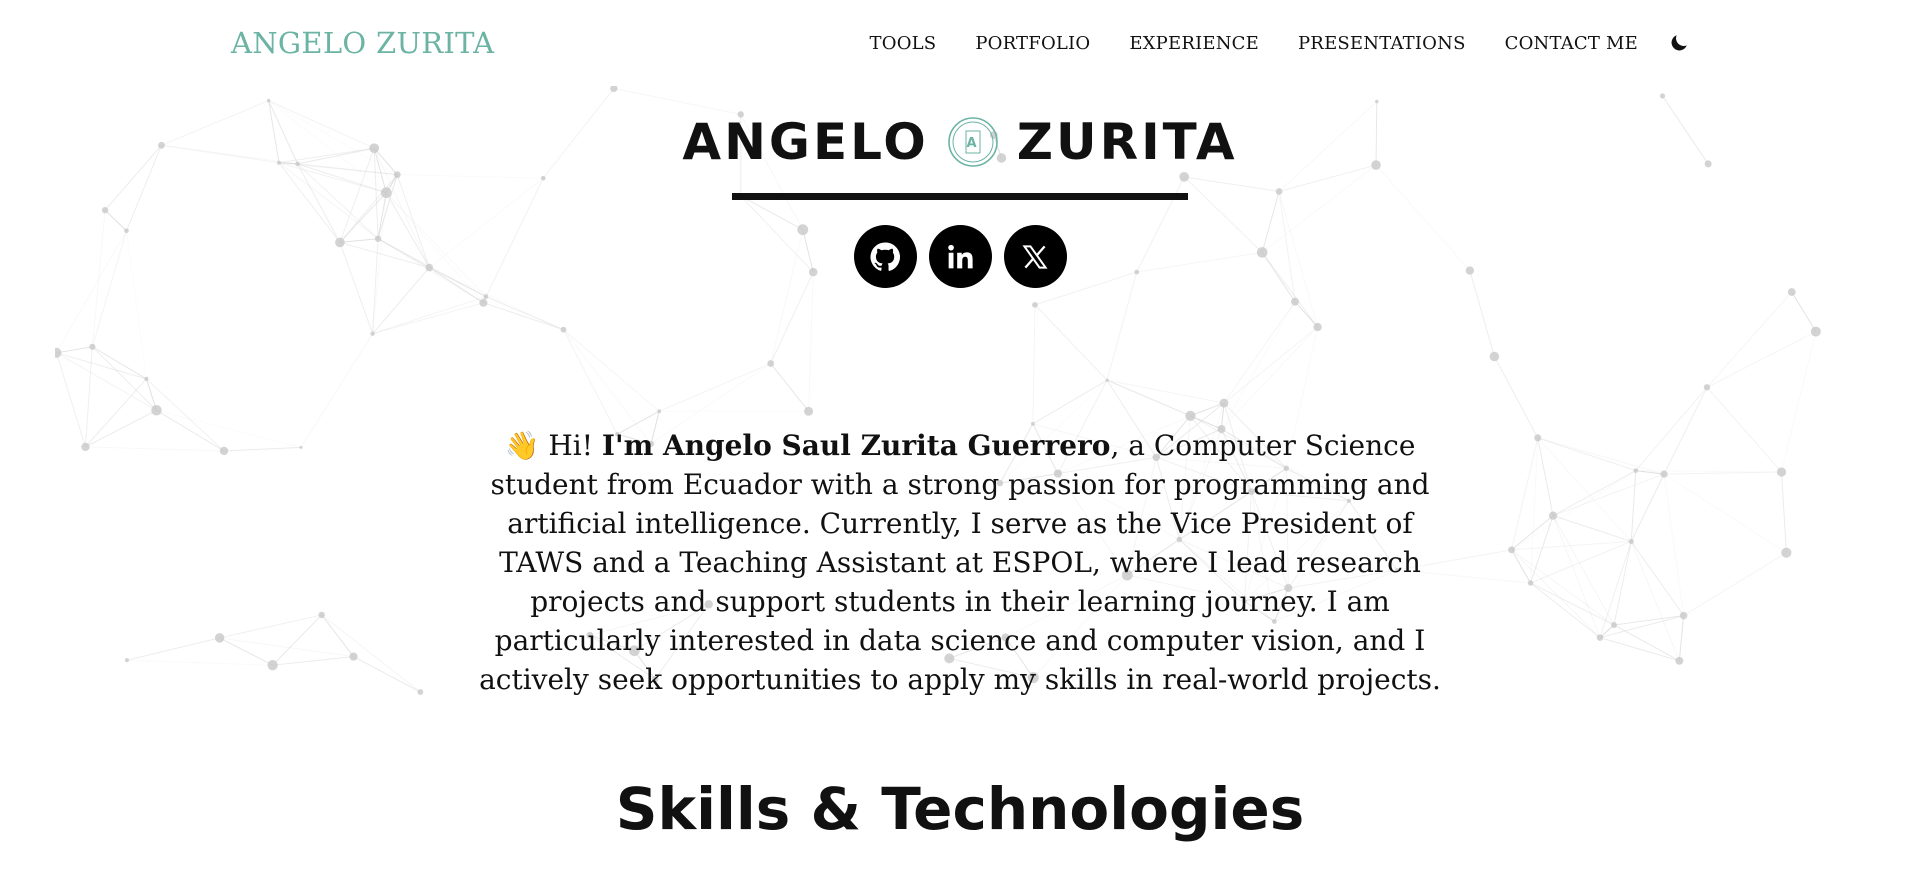 The image size is (1920, 869). I want to click on hero-title: ANGELO A ZURITA, so click(960, 142).